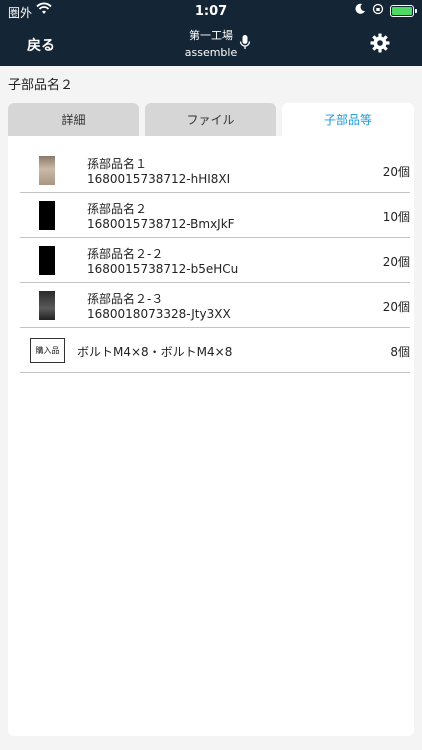 The height and width of the screenshot is (750, 422). What do you see at coordinates (396, 217) in the screenshot?
I see `part-quantity: 10個` at bounding box center [396, 217].